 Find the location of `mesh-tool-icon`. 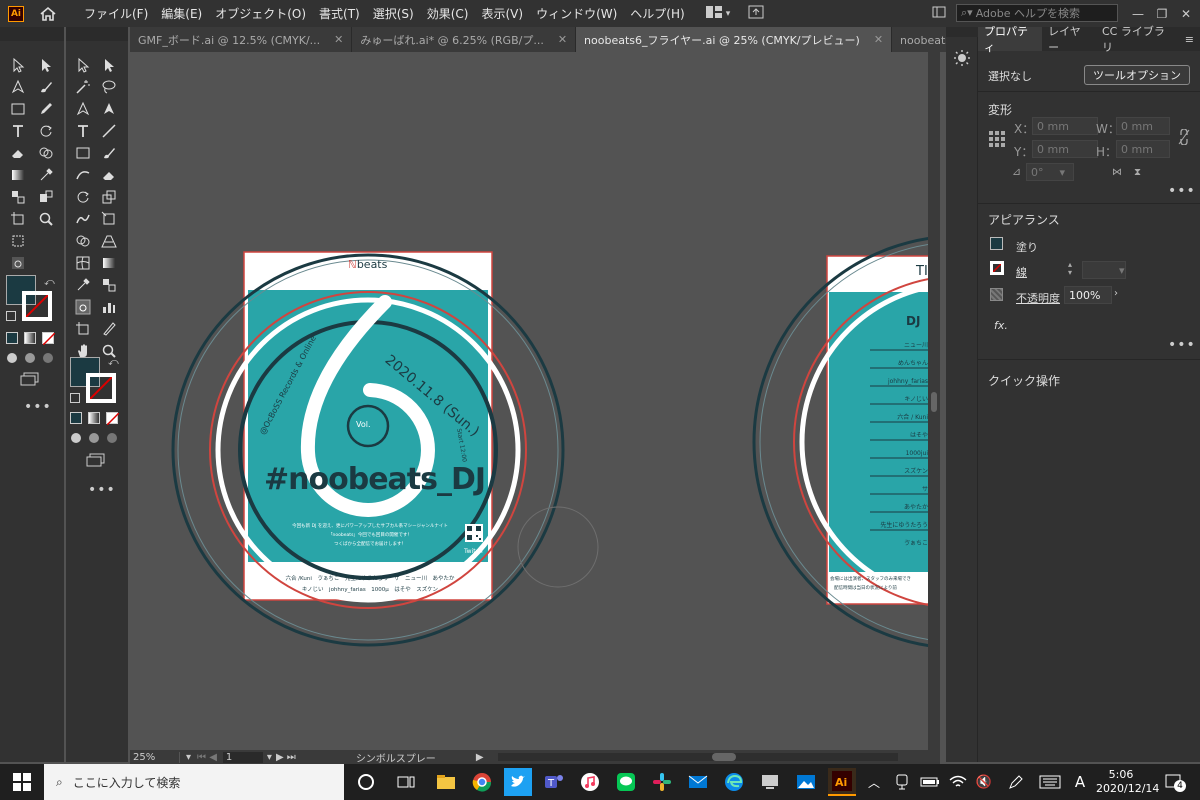

mesh-tool-icon is located at coordinates (83, 263).